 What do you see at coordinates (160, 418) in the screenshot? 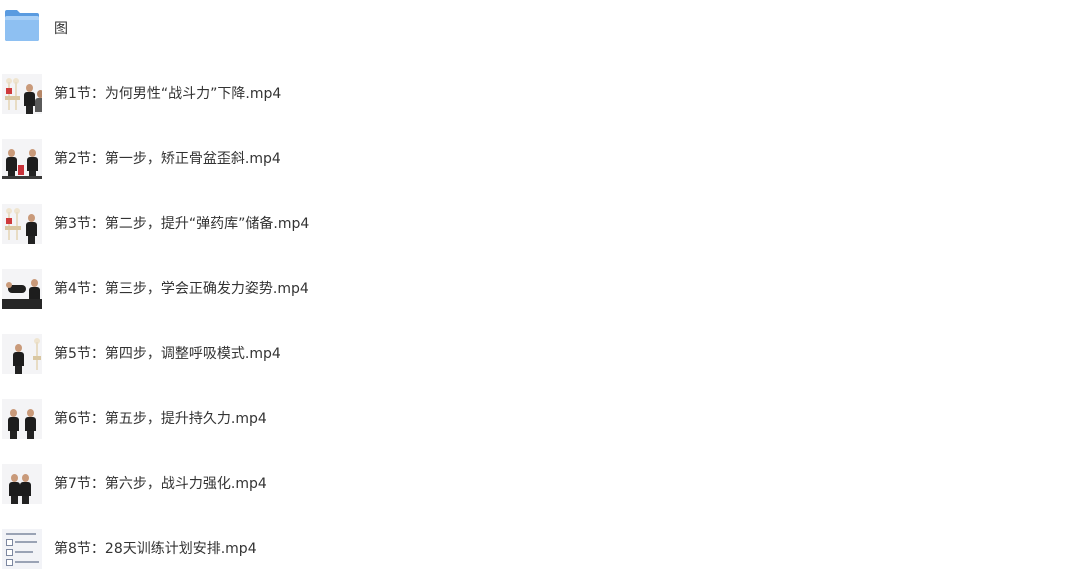
I see `file-name: 第6节：第五步，提升持久力.mp4` at bounding box center [160, 418].